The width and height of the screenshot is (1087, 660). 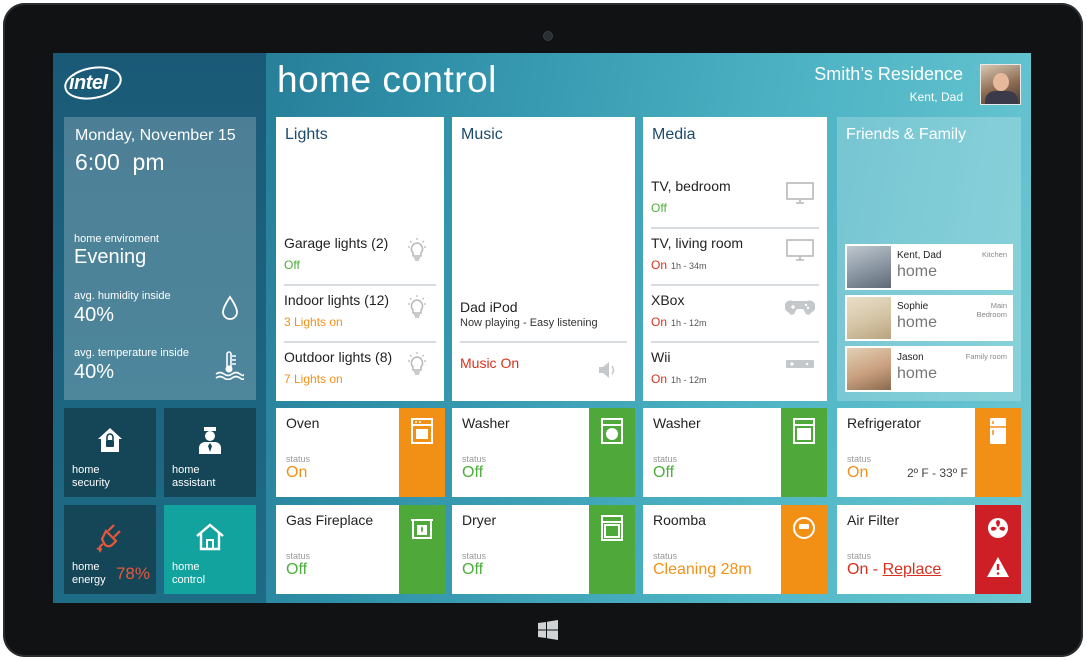 I want to click on refrigerator-tile: Refrigerator status On 2º F - 33º F, so click(x=929, y=452).